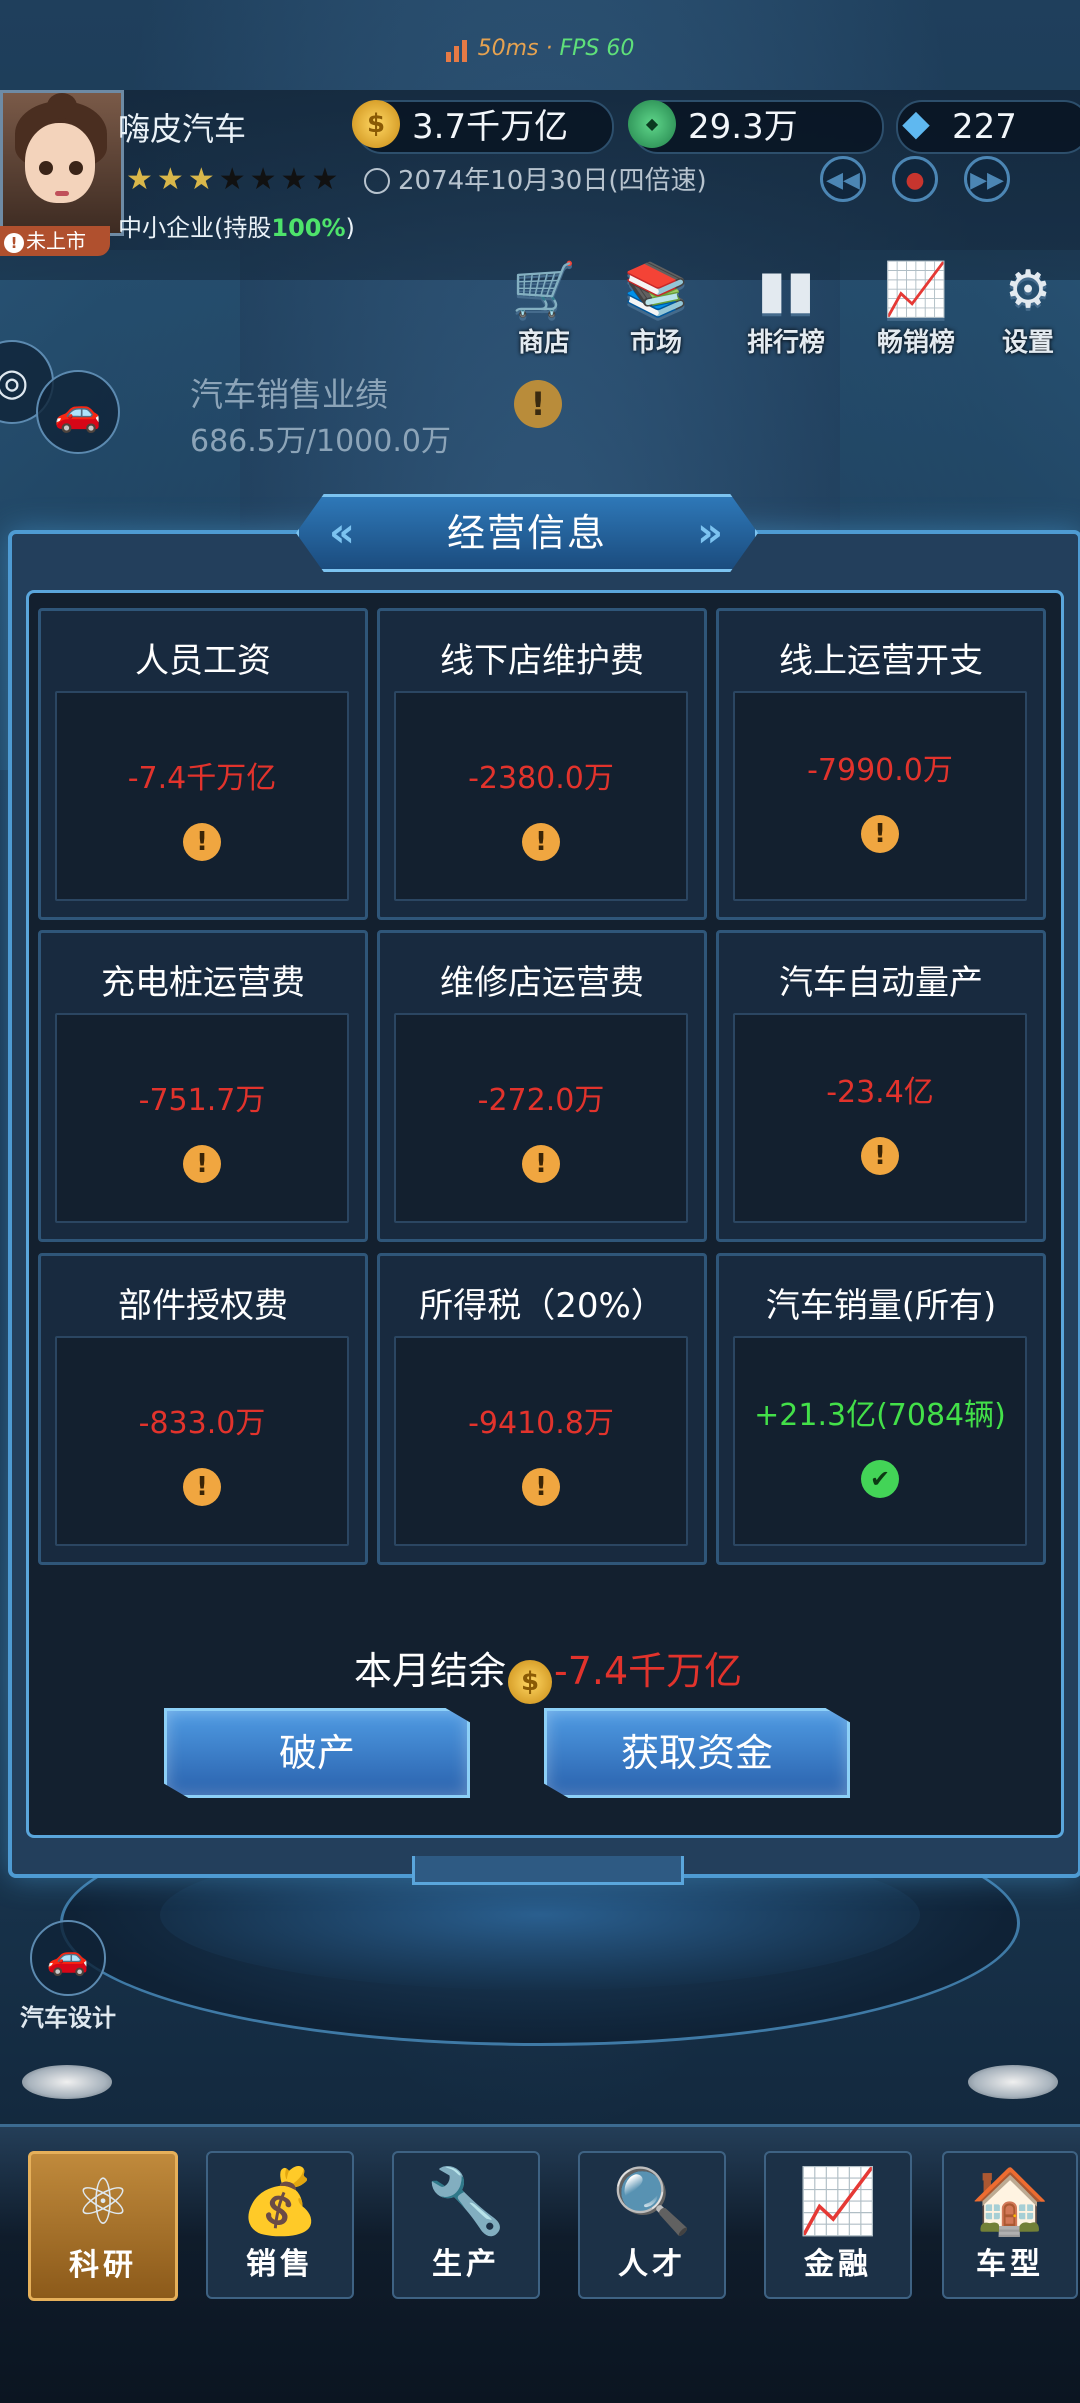 This screenshot has width=1080, height=2403. What do you see at coordinates (881, 983) in the screenshot?
I see `card-title: 汽车自动量产` at bounding box center [881, 983].